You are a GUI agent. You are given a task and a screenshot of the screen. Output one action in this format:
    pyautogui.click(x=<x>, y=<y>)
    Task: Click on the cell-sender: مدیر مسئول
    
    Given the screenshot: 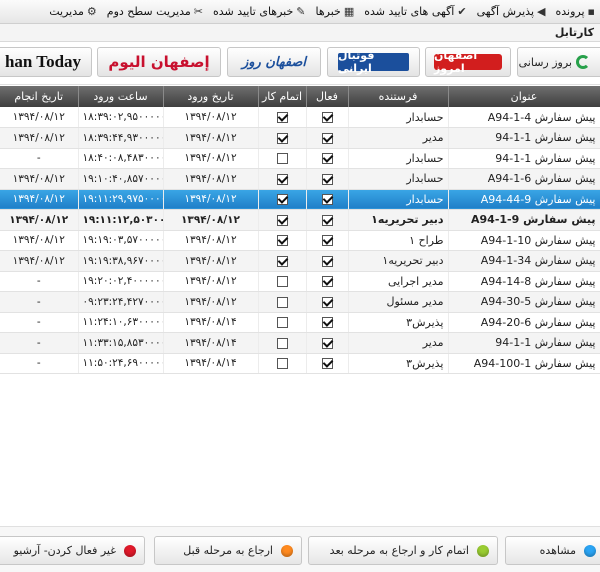 What is the action you would take?
    pyautogui.click(x=398, y=302)
    